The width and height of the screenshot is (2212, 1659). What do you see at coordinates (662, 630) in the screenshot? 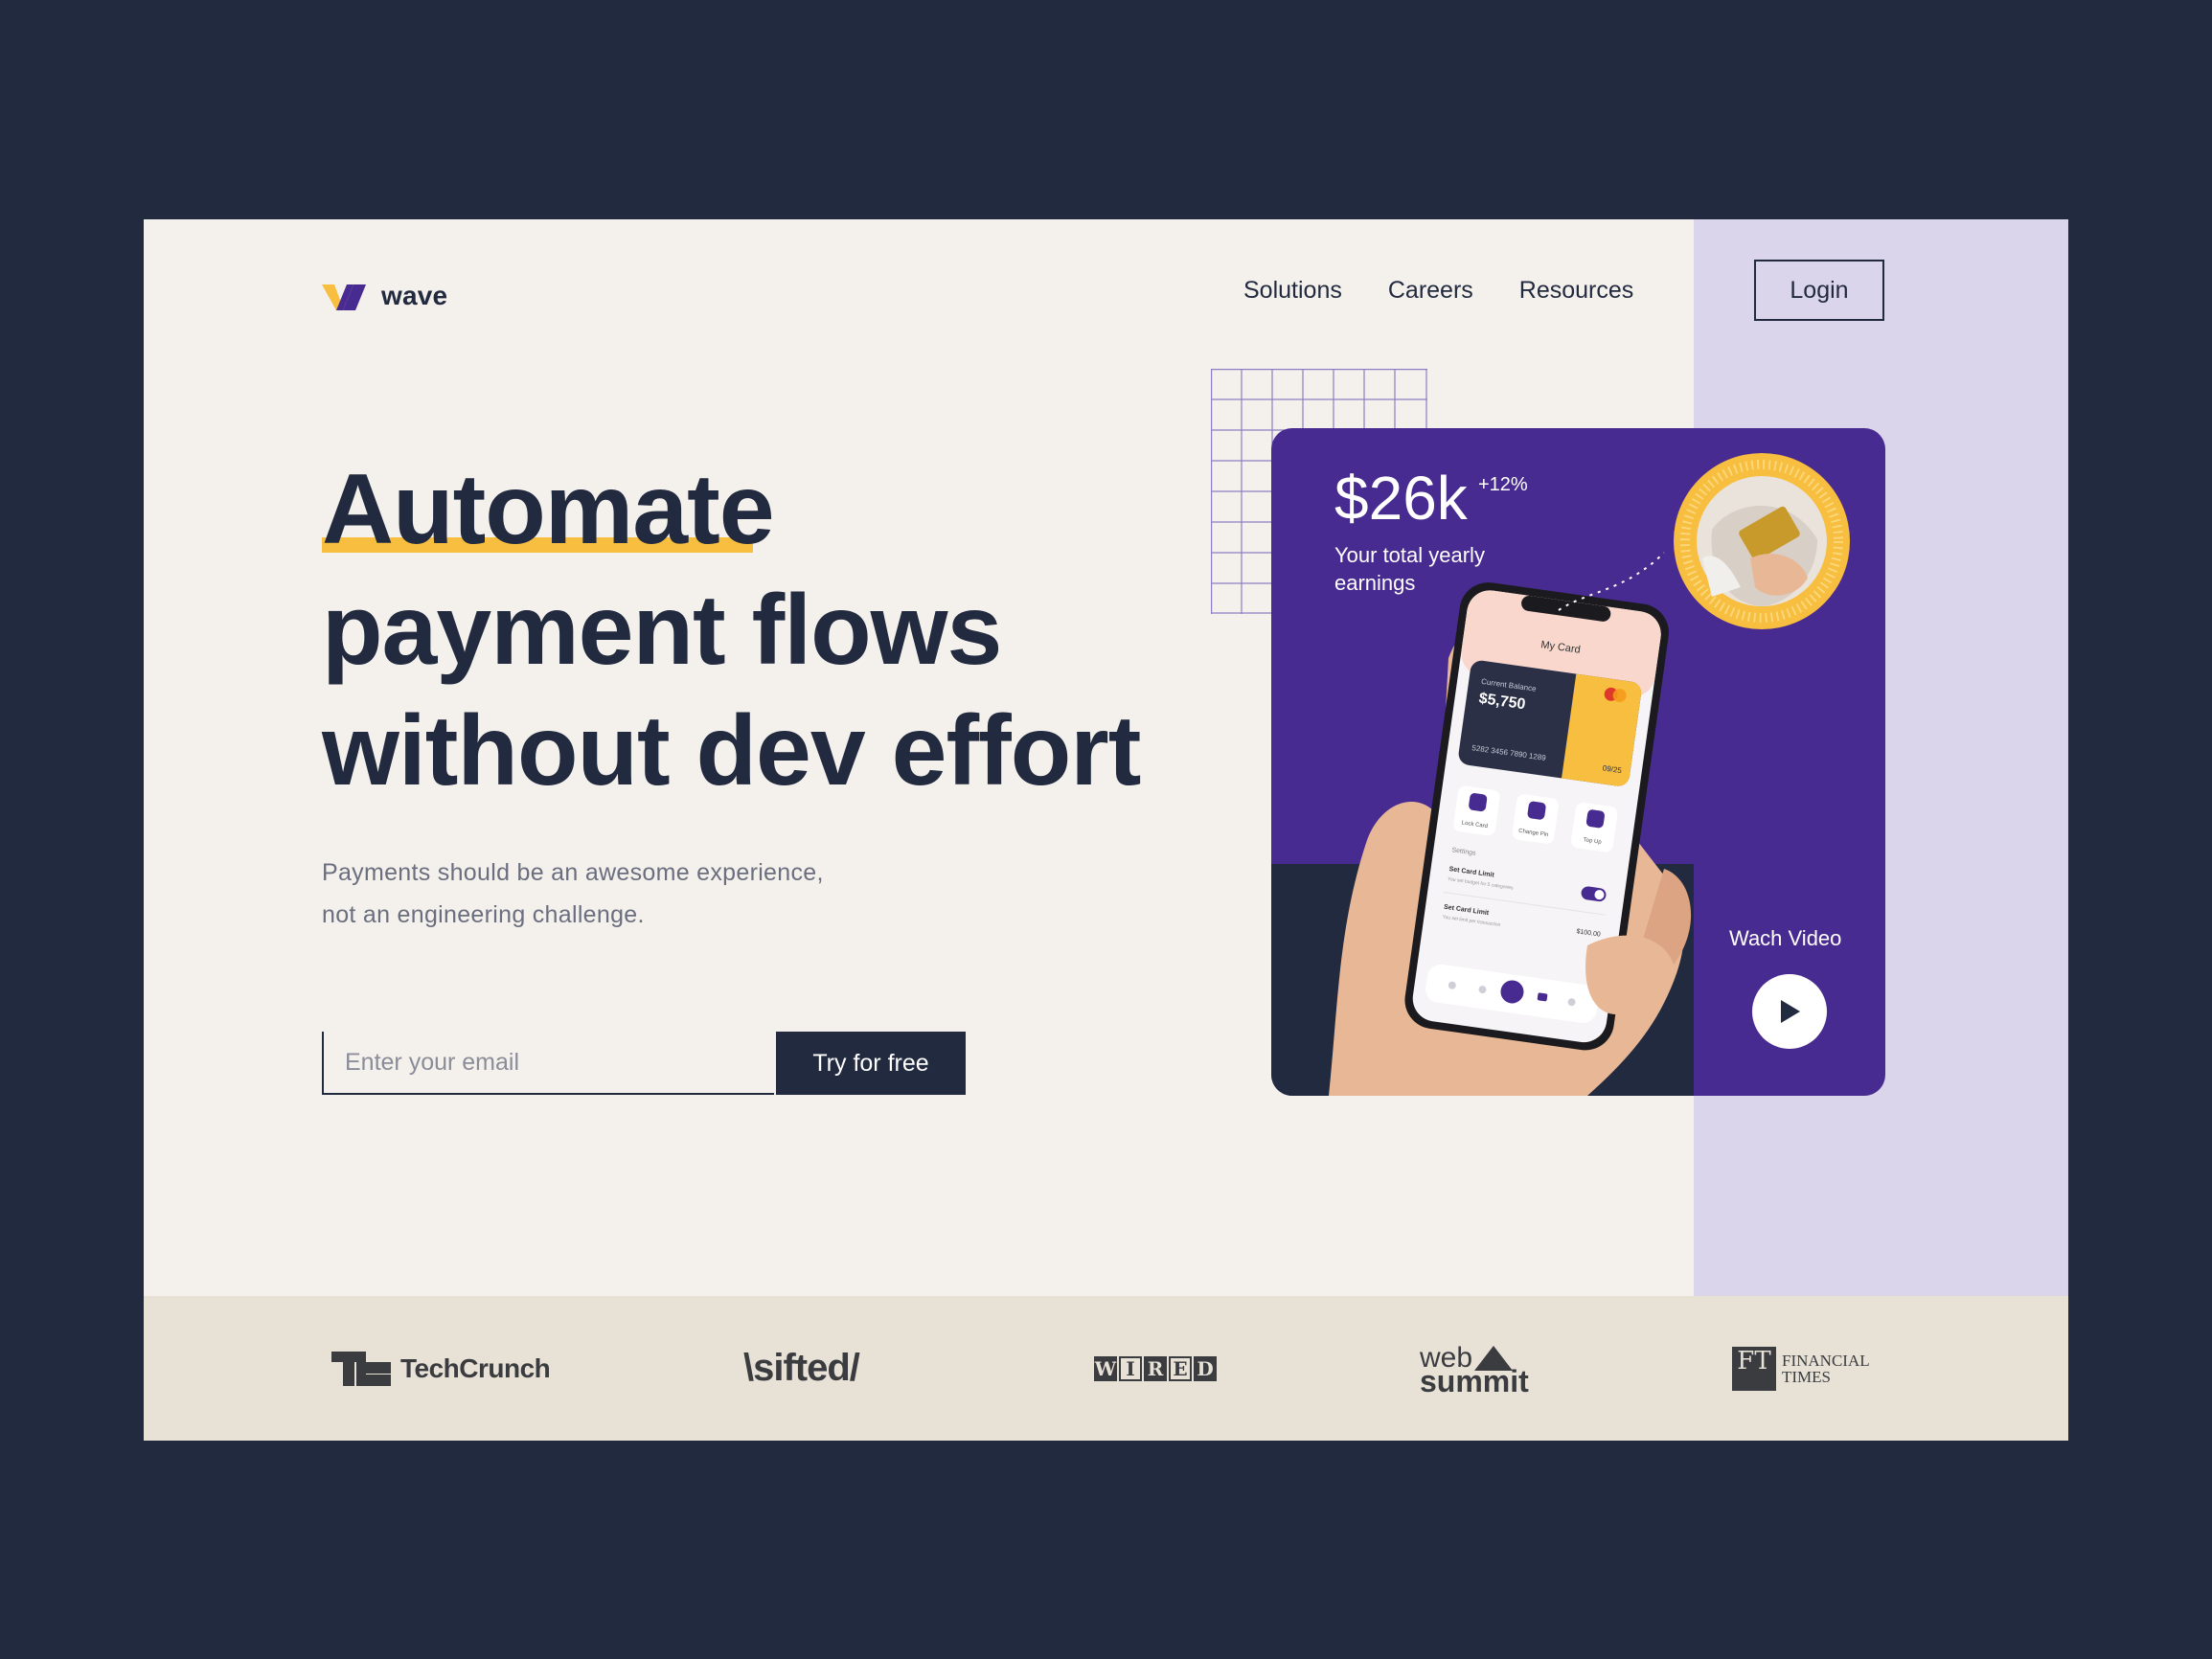
I see `headline-line-2: payment flows` at bounding box center [662, 630].